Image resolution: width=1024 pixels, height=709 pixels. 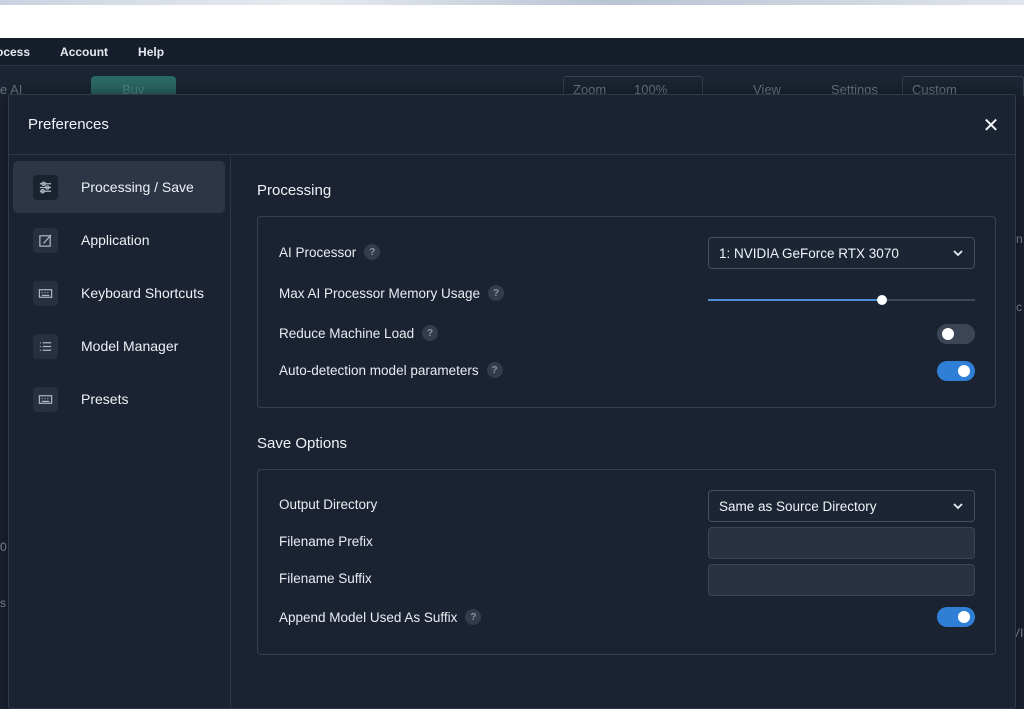 I want to click on filename-suffix-row: Filename Suffix, so click(x=325, y=578).